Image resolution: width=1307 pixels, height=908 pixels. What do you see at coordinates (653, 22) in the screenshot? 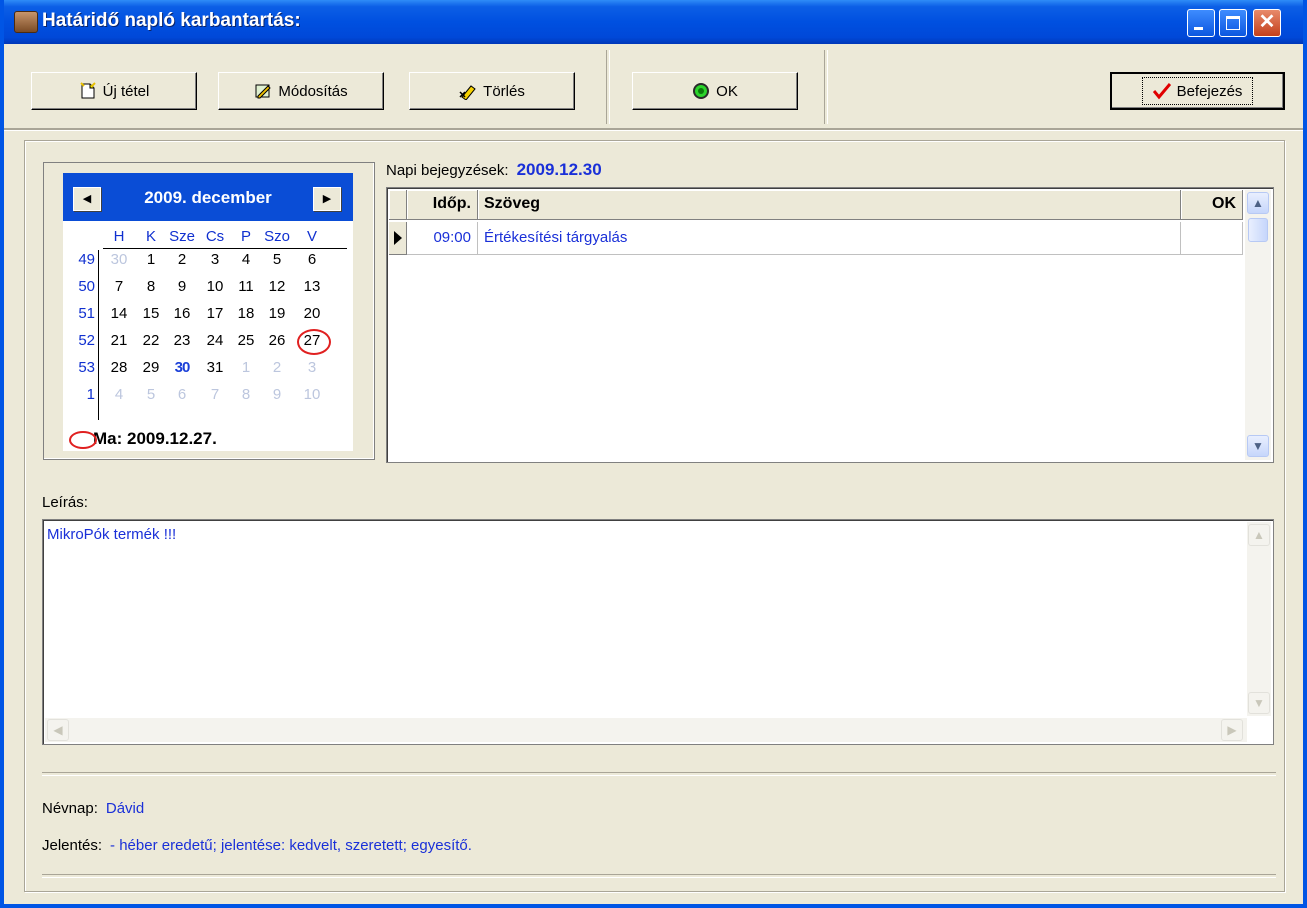
I see `title-bar: Határidő napló karbantartás: ✕` at bounding box center [653, 22].